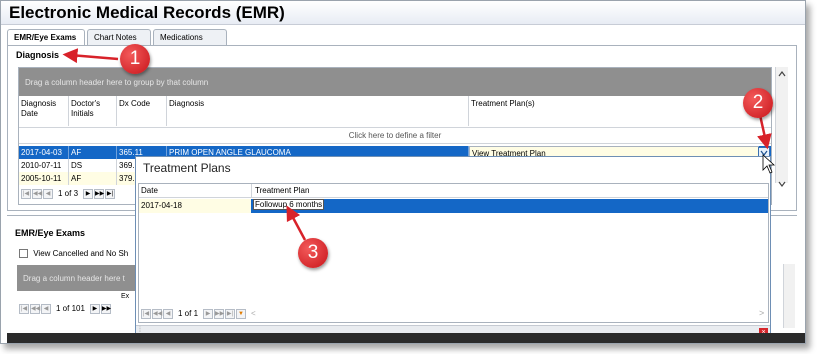 Image resolution: width=817 pixels, height=354 pixels. Describe the element at coordinates (147, 12) in the screenshot. I see `window-title: Electronic Medical Records (EMR)` at that location.